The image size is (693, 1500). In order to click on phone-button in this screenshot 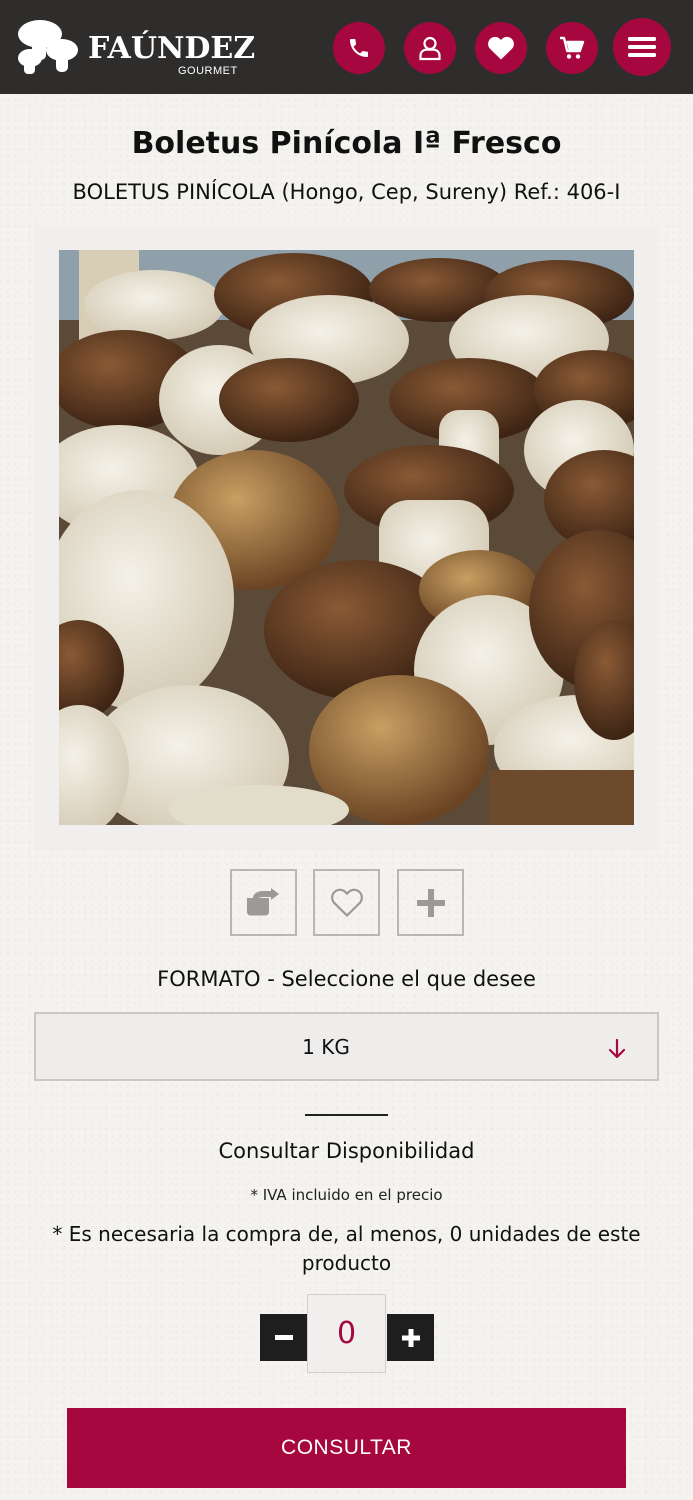, I will do `click(359, 48)`.